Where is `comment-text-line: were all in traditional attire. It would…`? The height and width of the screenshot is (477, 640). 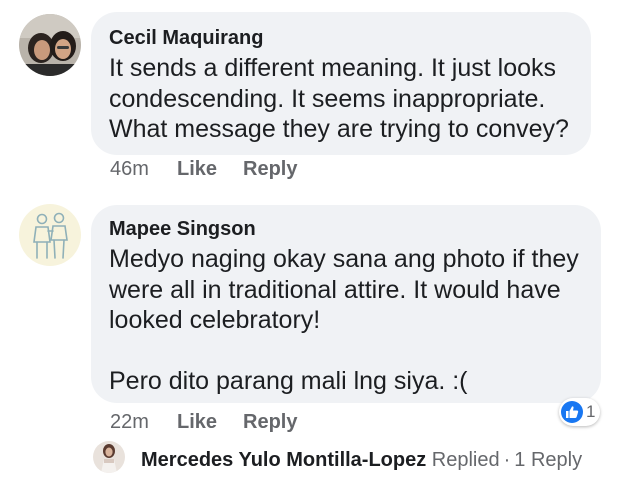 comment-text-line: were all in traditional attire. It would… is located at coordinates (335, 289).